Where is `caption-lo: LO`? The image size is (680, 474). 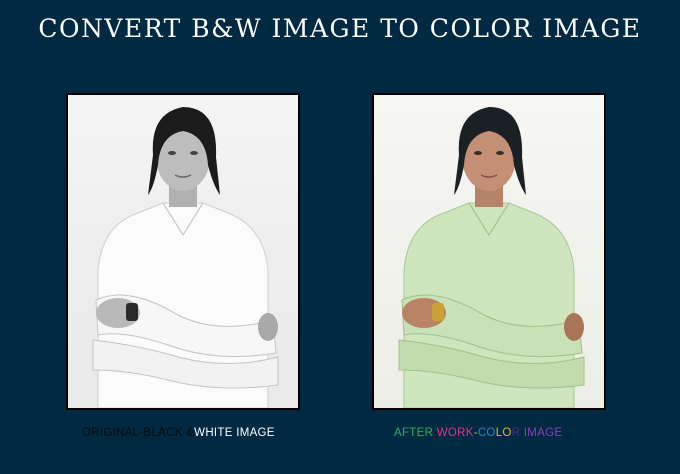 caption-lo: LO is located at coordinates (503, 433).